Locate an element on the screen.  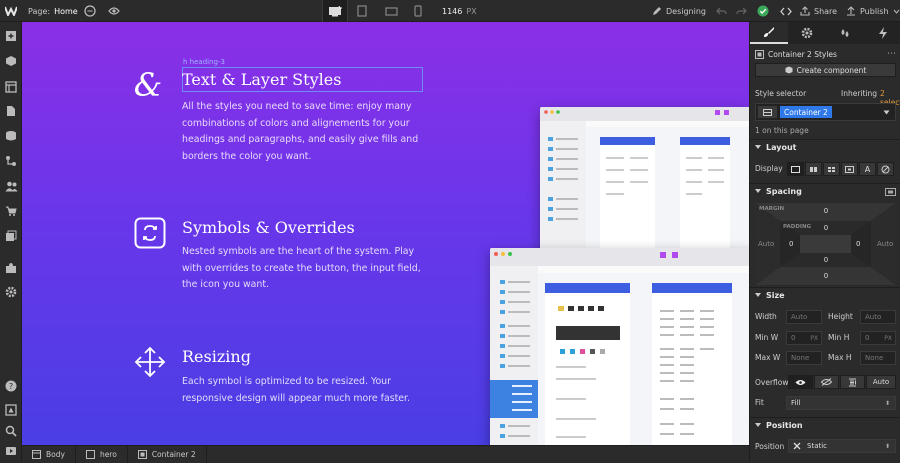
logic-flow-icon is located at coordinates (11, 161).